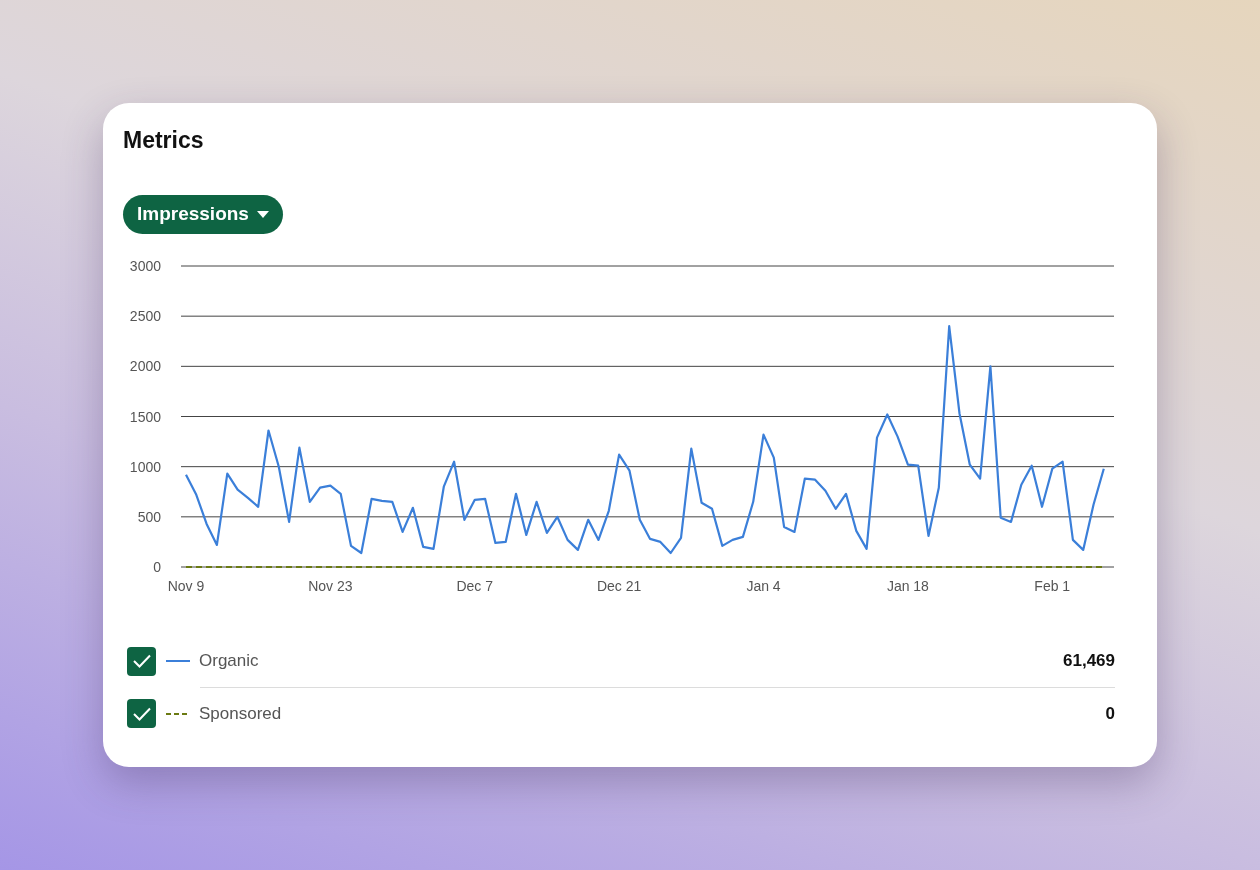  Describe the element at coordinates (145, 416) in the screenshot. I see `y-axis-label: 1500` at that location.